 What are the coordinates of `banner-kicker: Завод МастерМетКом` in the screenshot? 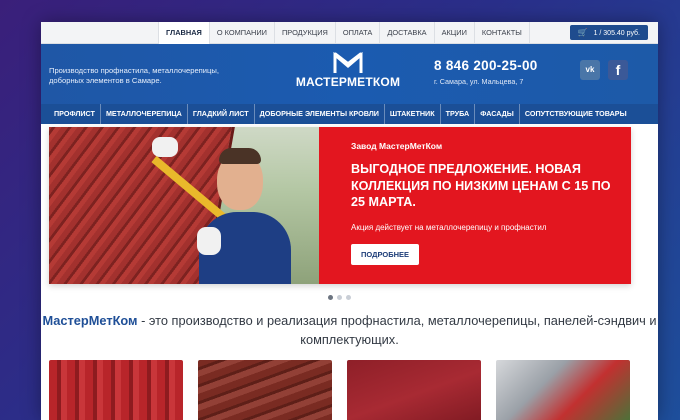 It's located at (397, 146).